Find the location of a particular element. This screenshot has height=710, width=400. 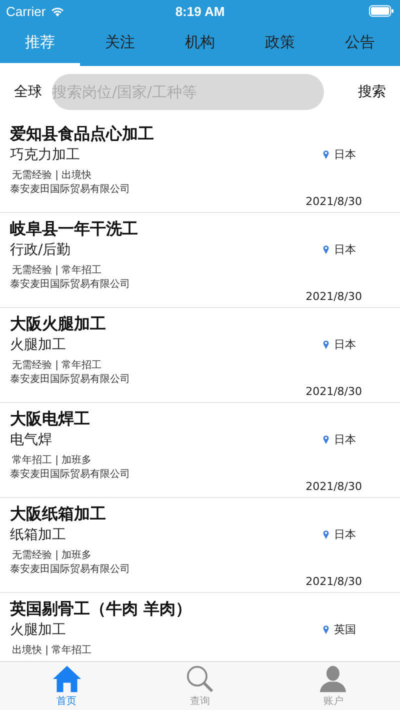

person-icon is located at coordinates (333, 678).